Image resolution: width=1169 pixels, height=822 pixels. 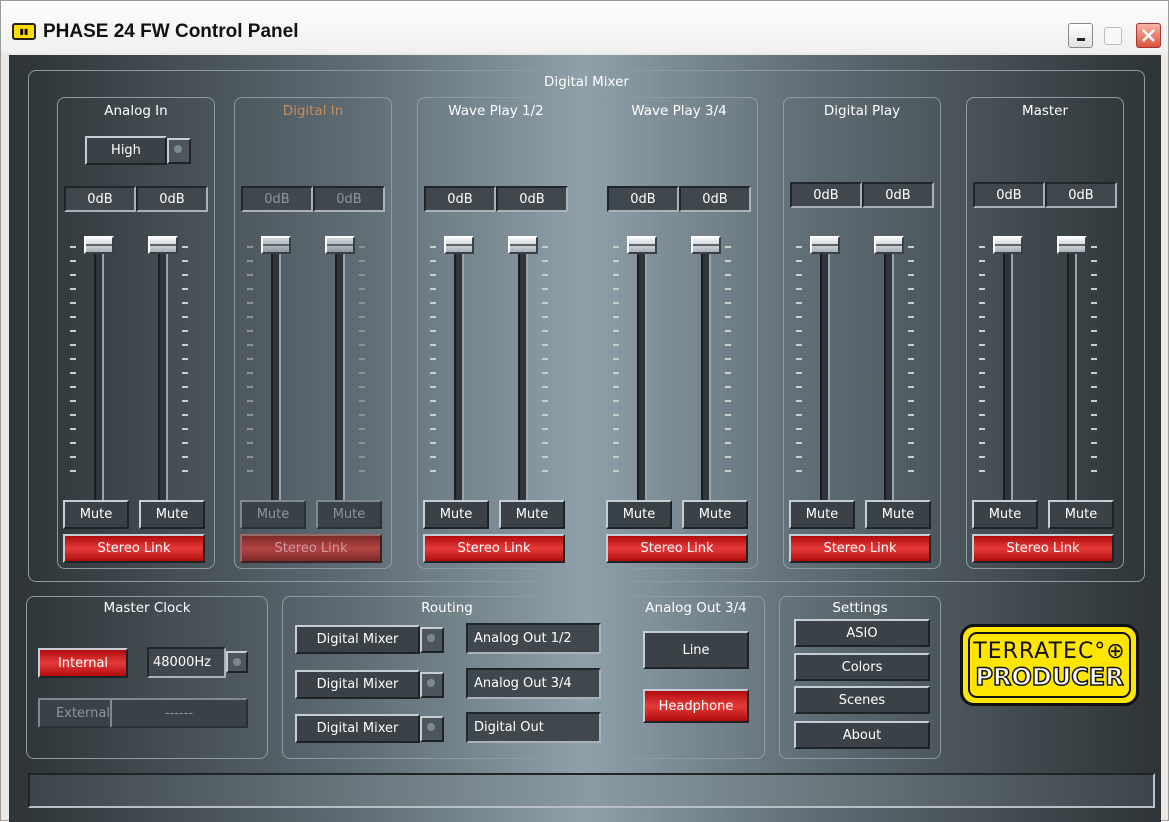 What do you see at coordinates (696, 650) in the screenshot?
I see `line-button: Line` at bounding box center [696, 650].